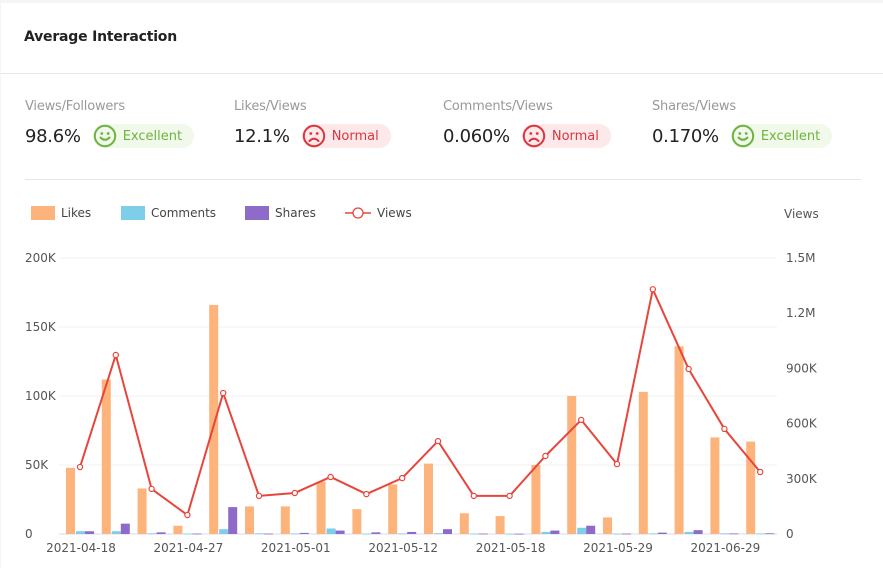 This screenshot has height=568, width=883. Describe the element at coordinates (189, 548) in the screenshot. I see `x-tick-label: 2021-04-27` at that location.